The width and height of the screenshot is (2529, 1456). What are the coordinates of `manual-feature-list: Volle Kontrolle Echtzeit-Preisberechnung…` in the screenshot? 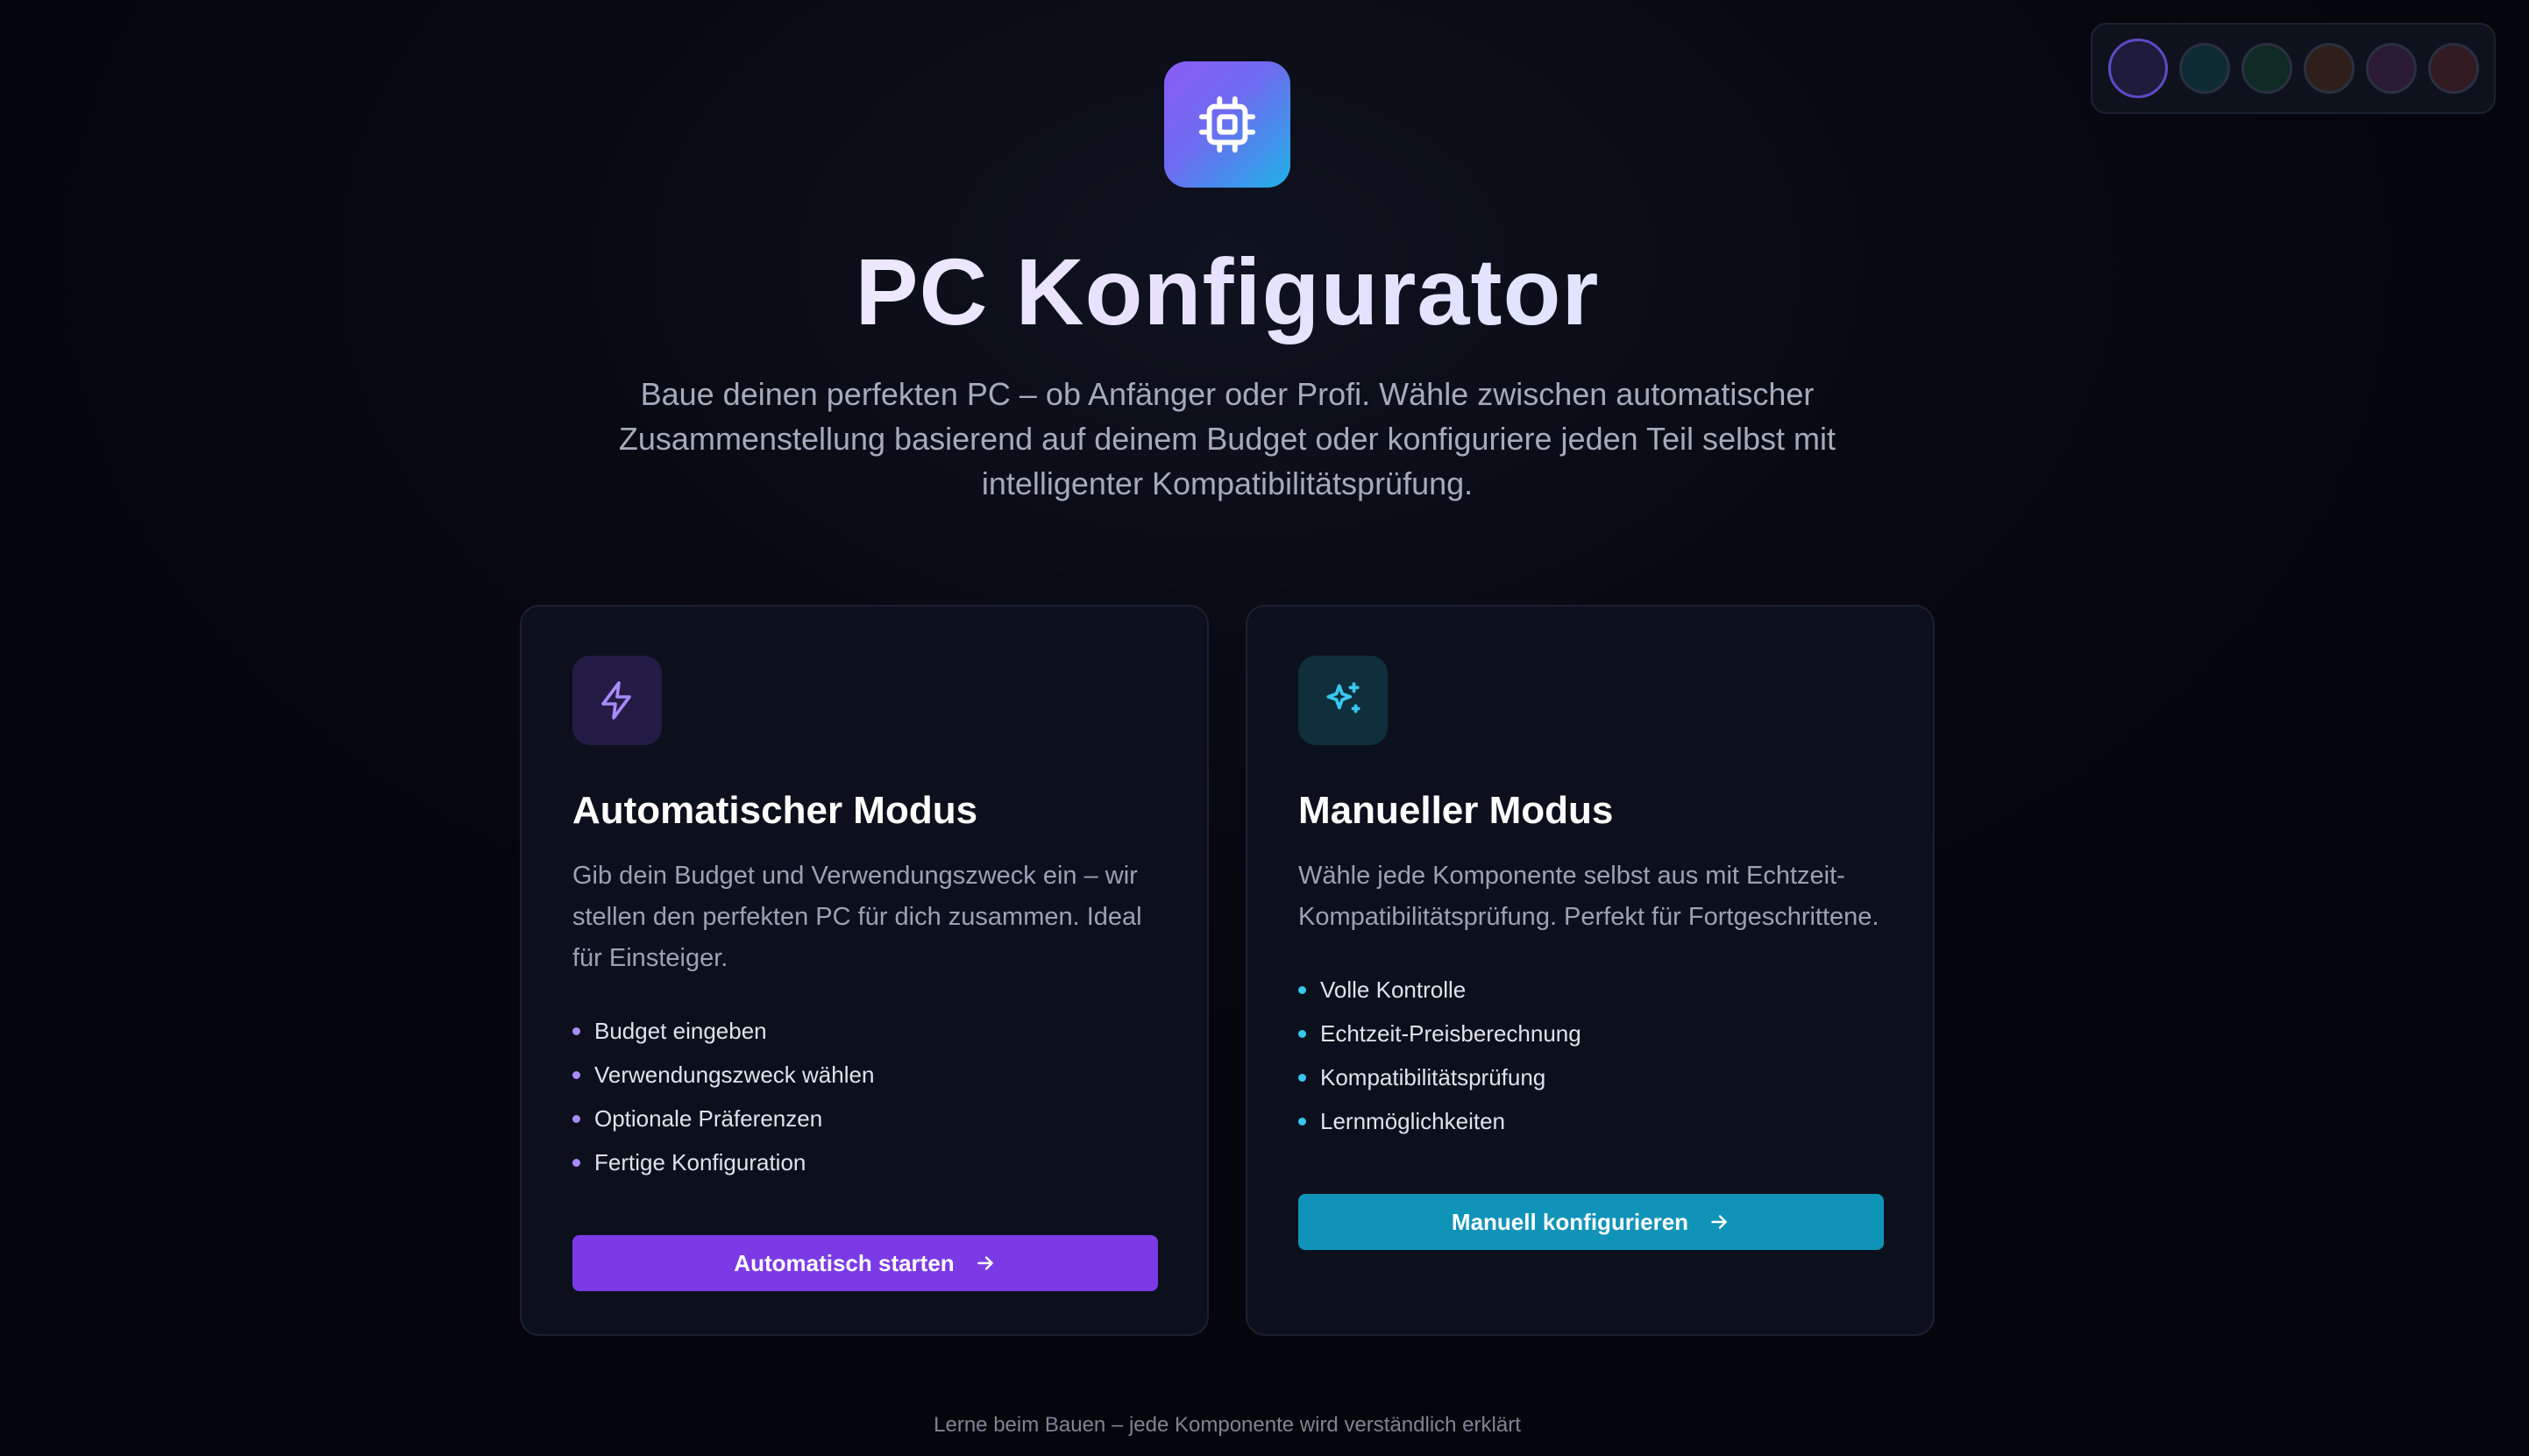 It's located at (1590, 1055).